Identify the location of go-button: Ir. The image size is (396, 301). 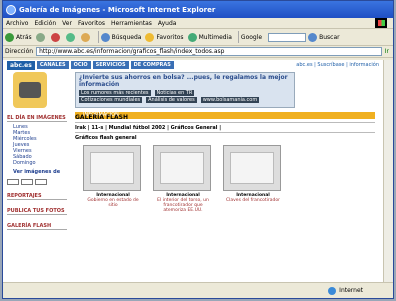
(387, 51).